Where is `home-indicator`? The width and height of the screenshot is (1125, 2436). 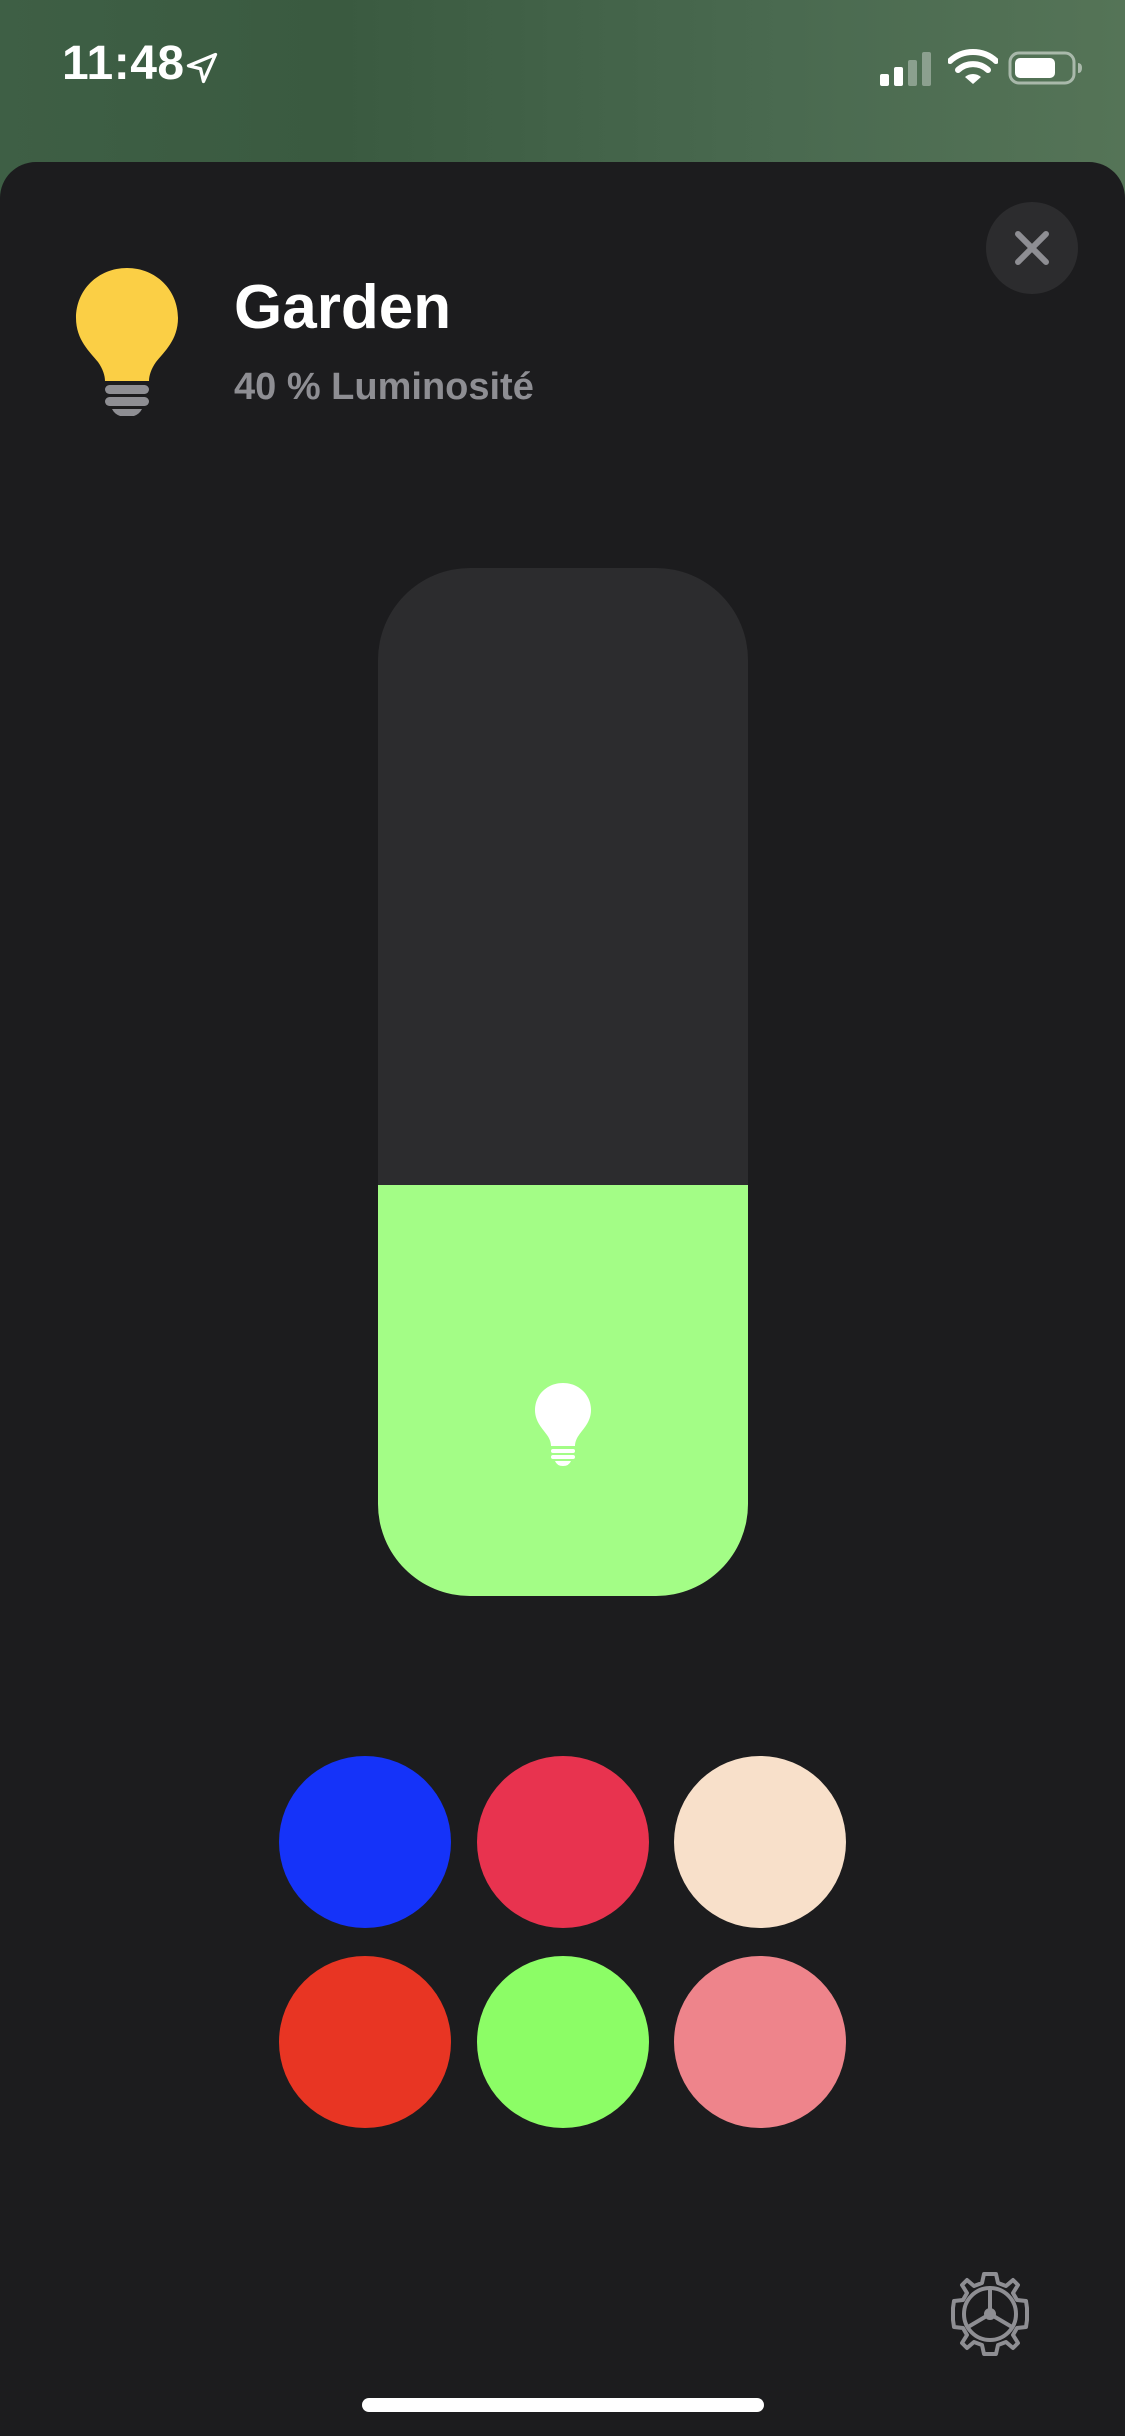
home-indicator is located at coordinates (563, 2405).